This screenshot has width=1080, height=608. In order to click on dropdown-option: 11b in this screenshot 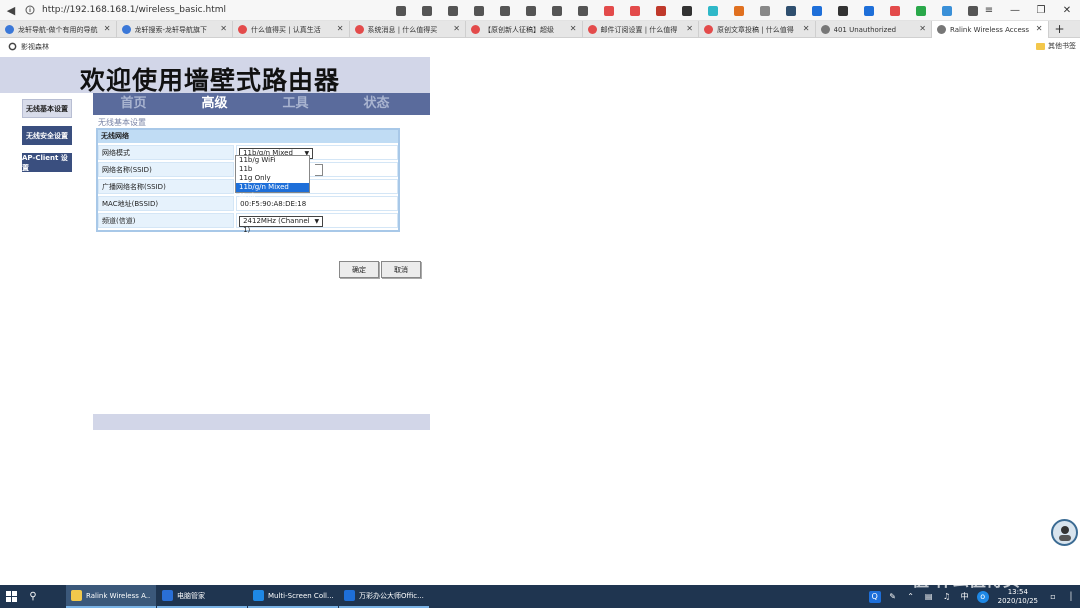, I will do `click(272, 169)`.